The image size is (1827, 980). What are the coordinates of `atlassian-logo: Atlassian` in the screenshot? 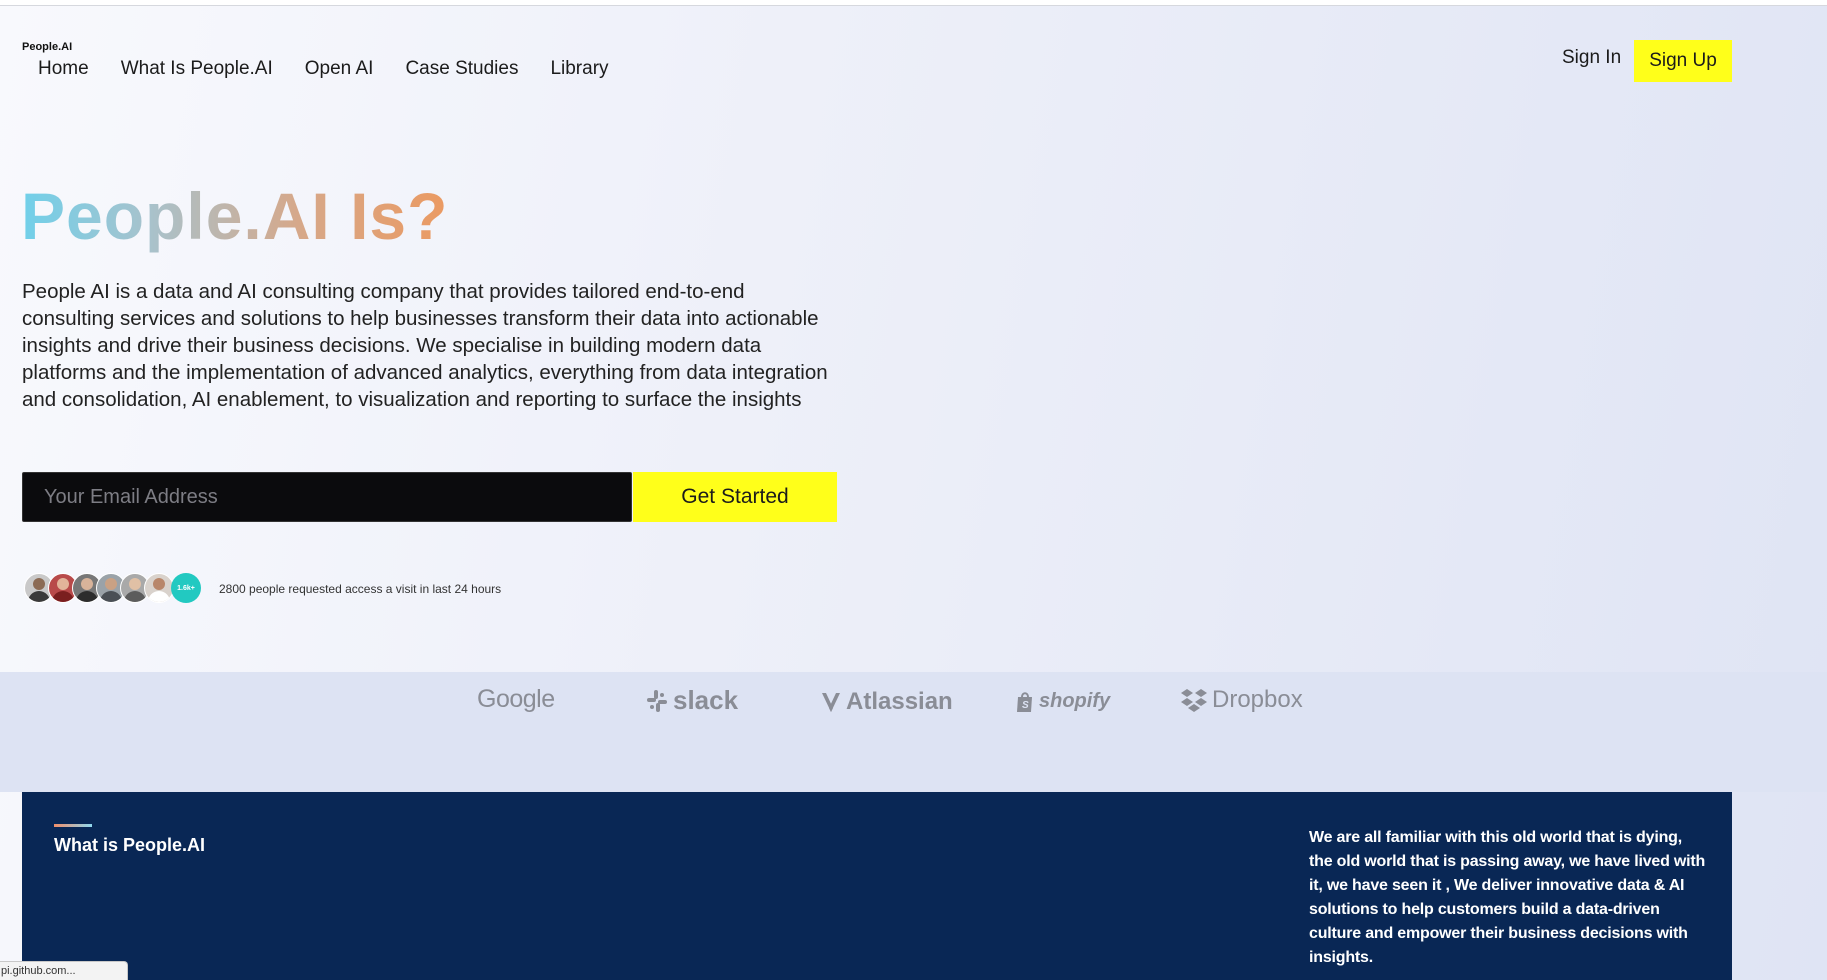 It's located at (886, 702).